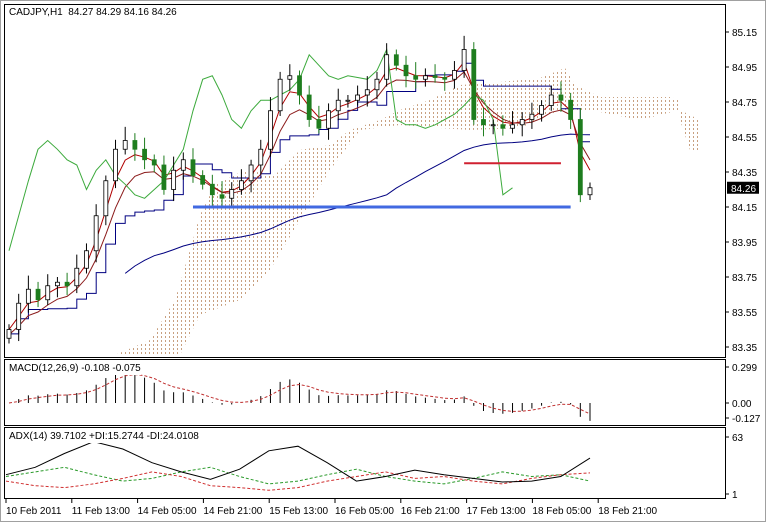 The image size is (766, 522). Describe the element at coordinates (742, 404) in the screenshot. I see `macd-tick-label: 0.00` at that location.